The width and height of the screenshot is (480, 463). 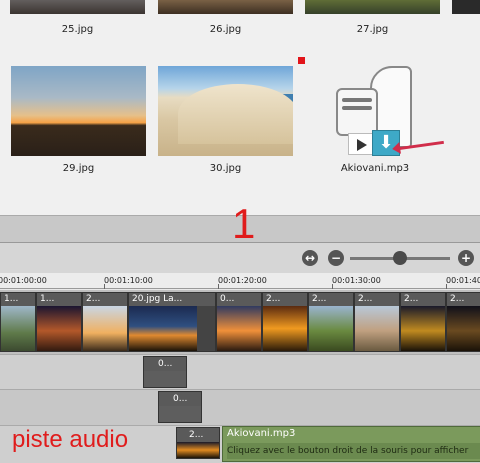 I want to click on ruler-label: 00:01:30:00, so click(x=356, y=280).